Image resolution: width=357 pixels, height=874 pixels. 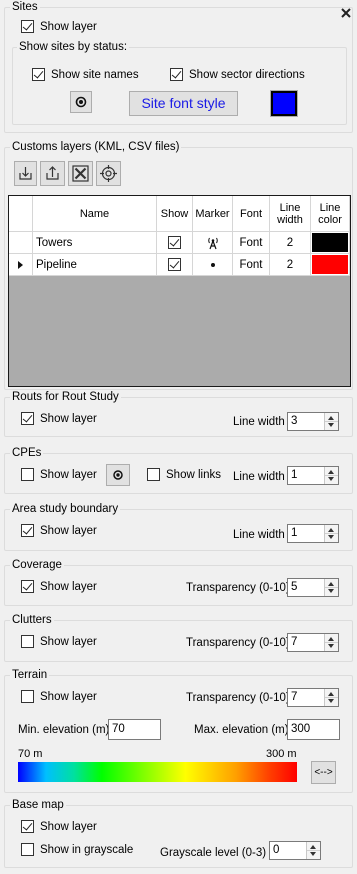 I want to click on import-icon, so click(x=25, y=173).